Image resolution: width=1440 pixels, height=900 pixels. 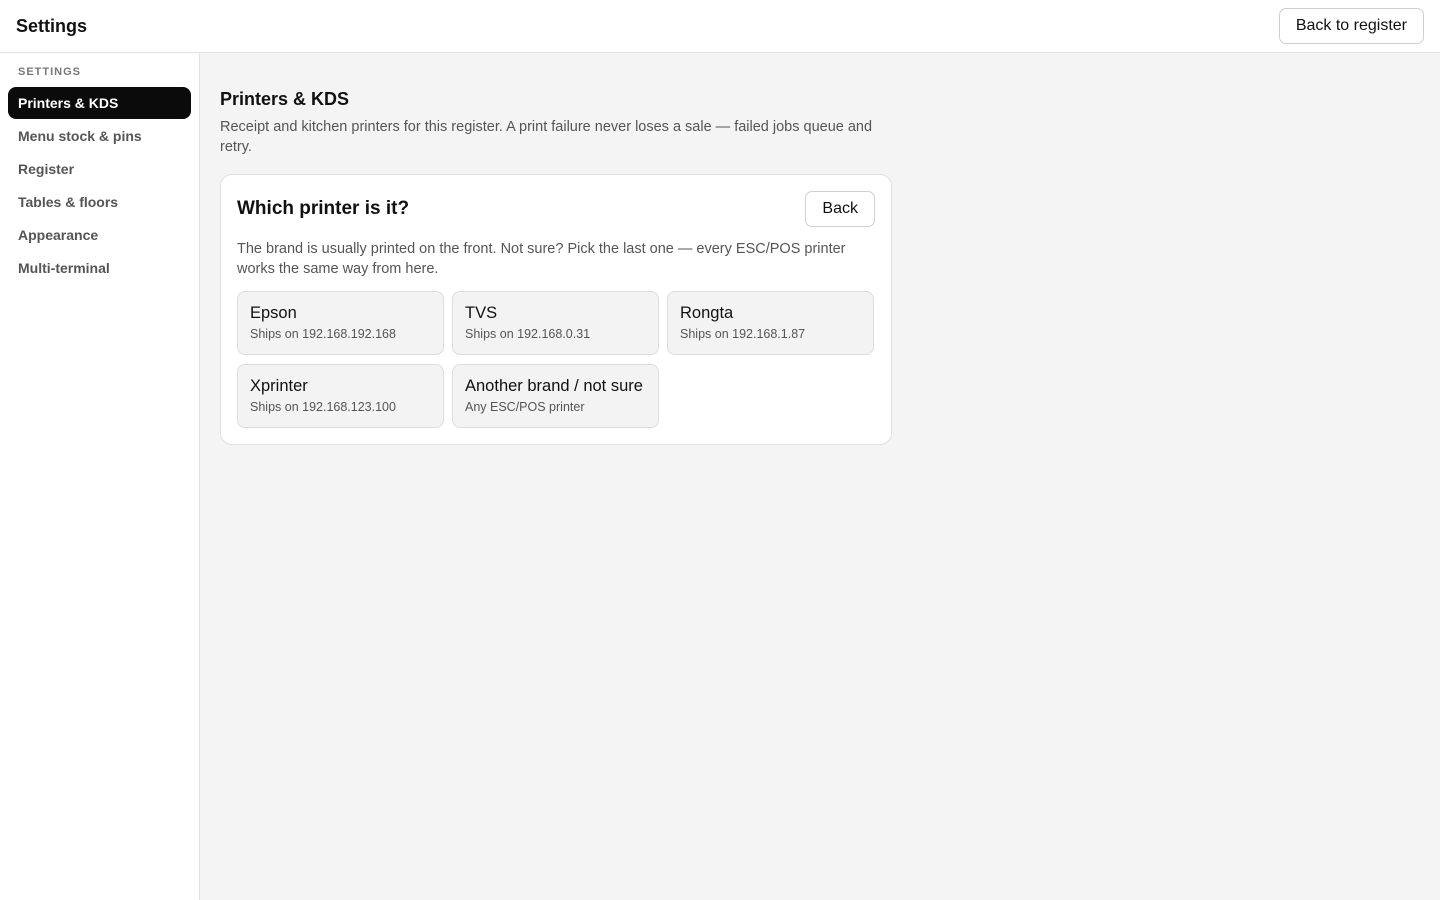 I want to click on sidebar-item-multi-terminal: Multi-terminal, so click(x=99, y=268).